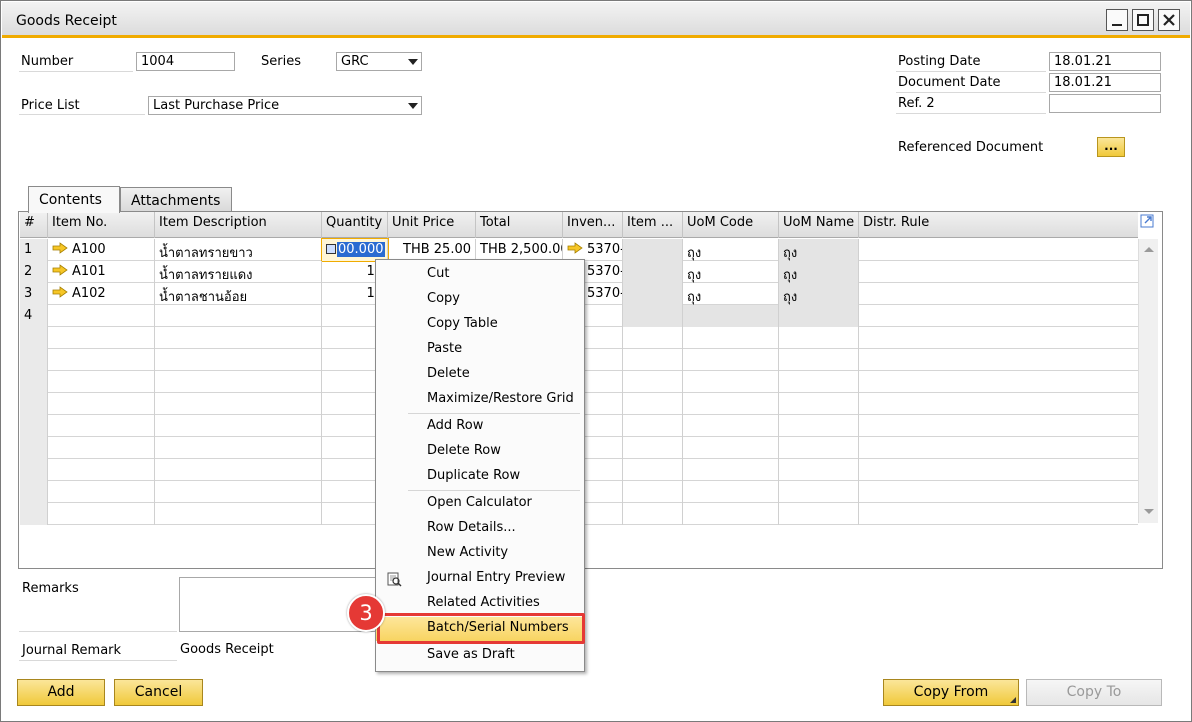 This screenshot has height=722, width=1192. What do you see at coordinates (101, 294) in the screenshot?
I see `item-no-cell: A102` at bounding box center [101, 294].